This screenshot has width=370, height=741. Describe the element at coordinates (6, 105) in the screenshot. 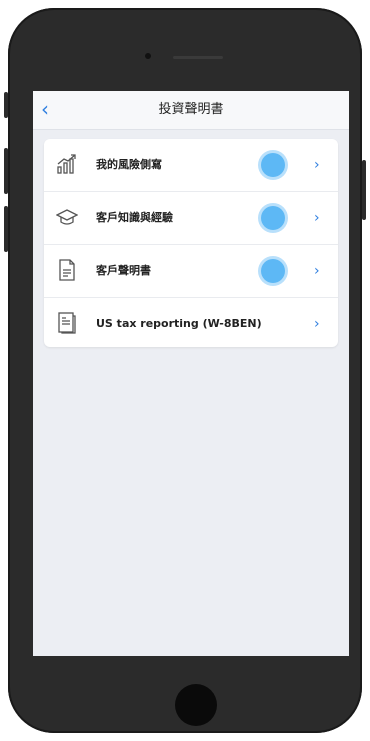

I see `mute-switch` at that location.